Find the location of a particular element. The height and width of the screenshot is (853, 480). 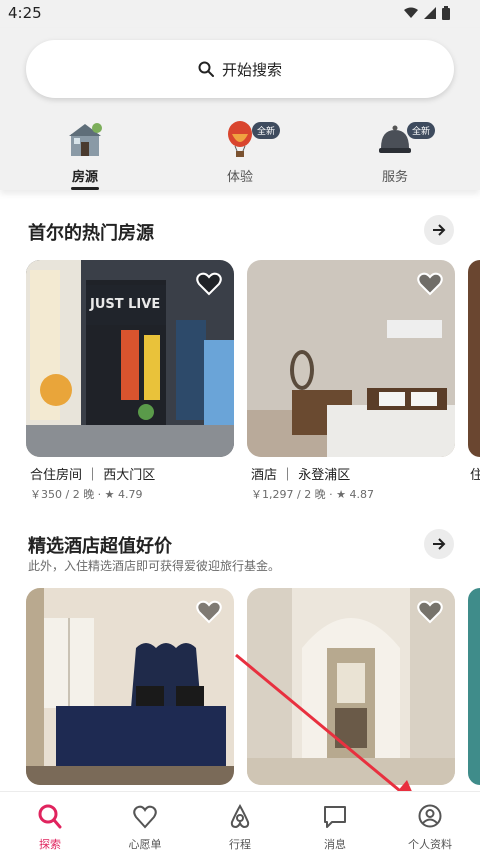

status-bar: 4:25 is located at coordinates (240, 14).